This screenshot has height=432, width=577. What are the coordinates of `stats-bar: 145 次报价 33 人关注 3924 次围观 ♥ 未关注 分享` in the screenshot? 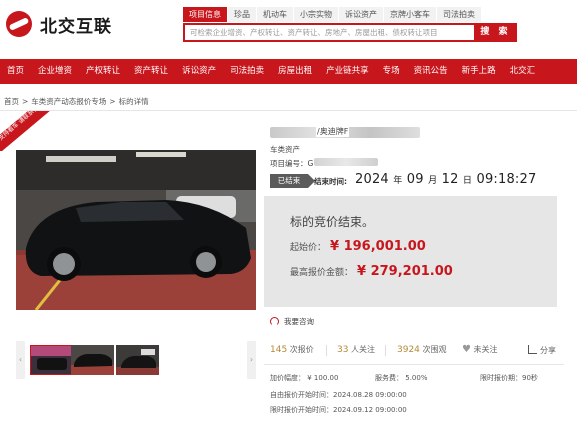 It's located at (415, 351).